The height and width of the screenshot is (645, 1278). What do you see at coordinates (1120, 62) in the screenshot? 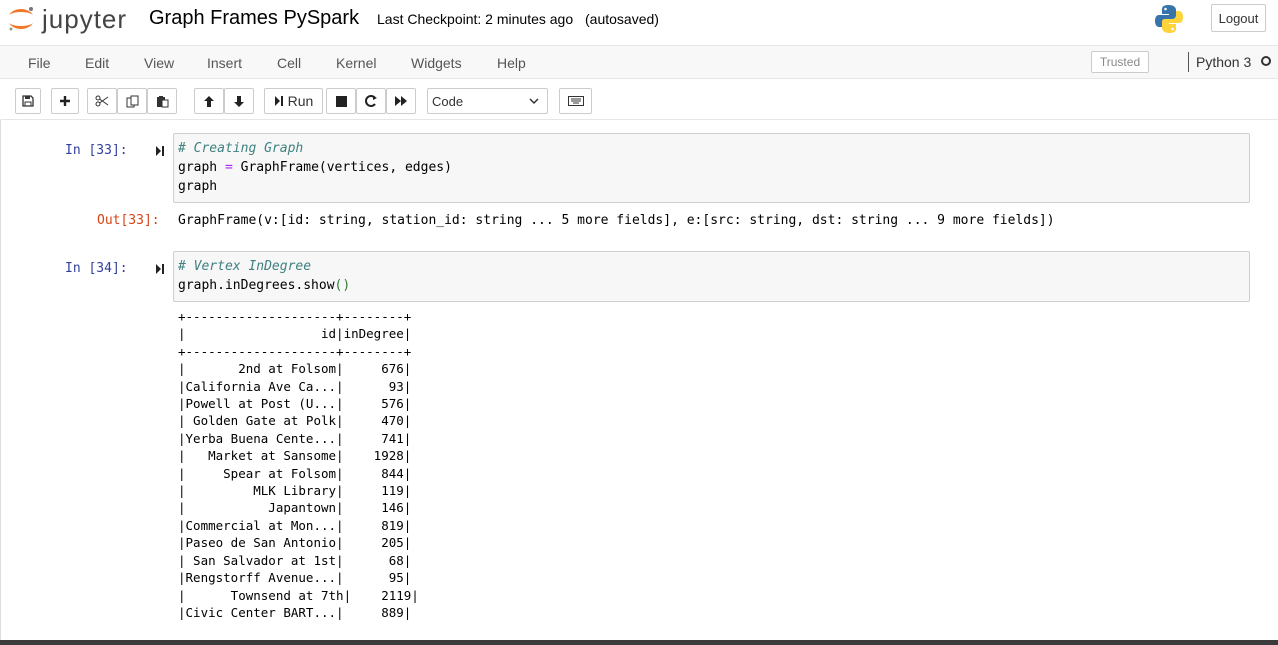
I see `trusted-indicator: Trusted` at bounding box center [1120, 62].